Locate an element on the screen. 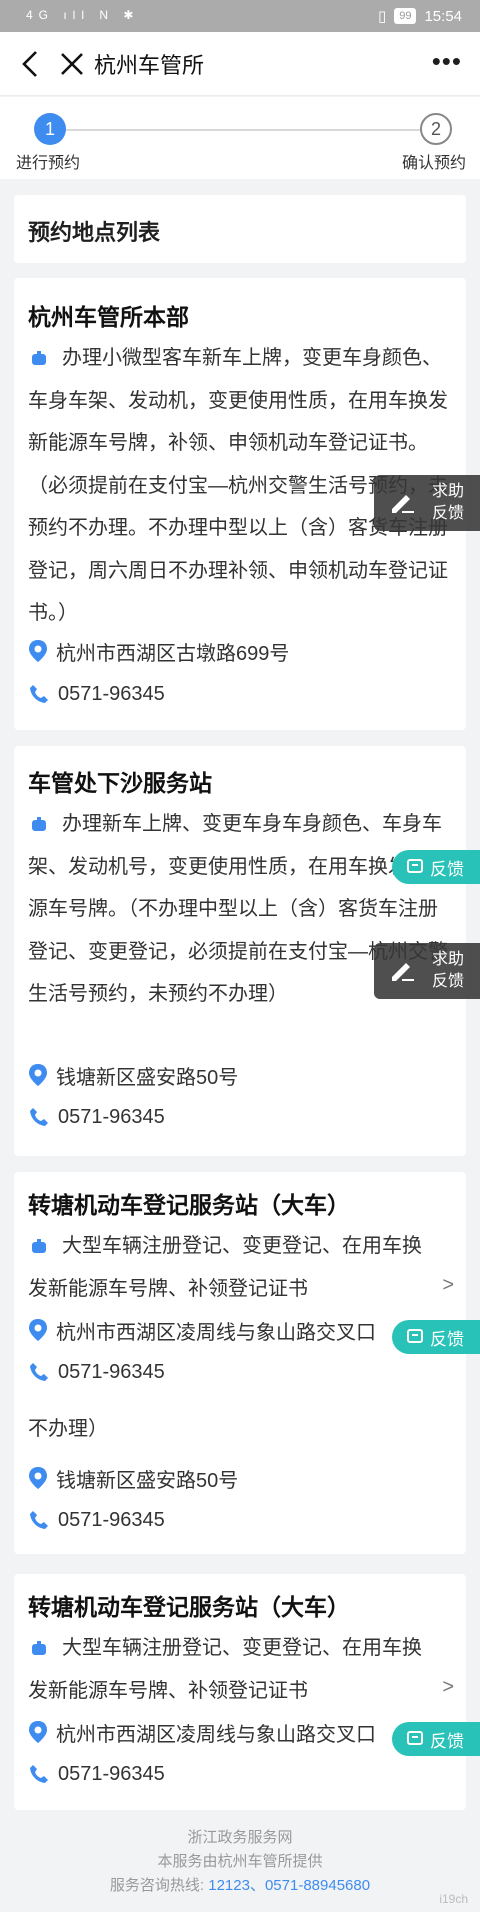 The height and width of the screenshot is (1912, 480). step-1-label: 进行预约 is located at coordinates (48, 163).